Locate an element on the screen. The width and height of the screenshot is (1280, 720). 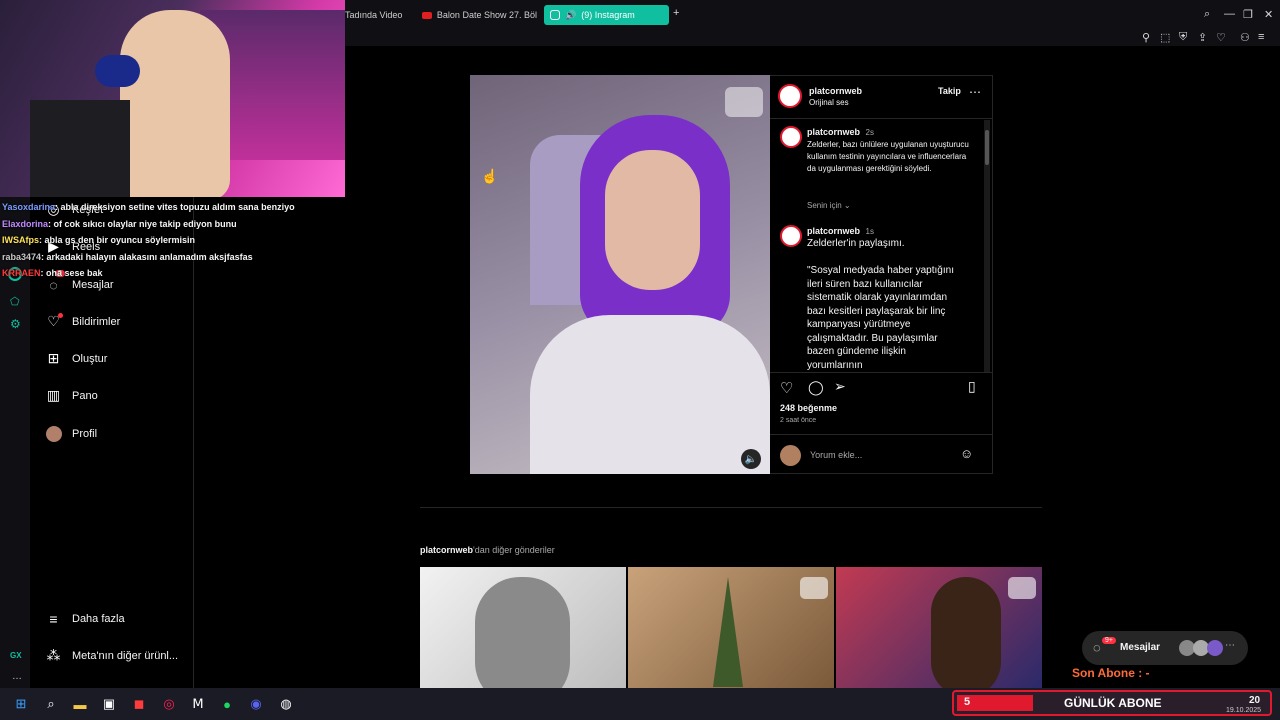
pin-icon: ⚲ is located at coordinates (1146, 37).